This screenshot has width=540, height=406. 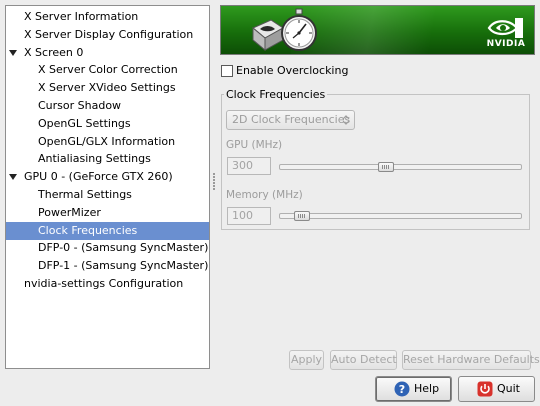 What do you see at coordinates (107, 53) in the screenshot?
I see `tree-item: X Screen 0` at bounding box center [107, 53].